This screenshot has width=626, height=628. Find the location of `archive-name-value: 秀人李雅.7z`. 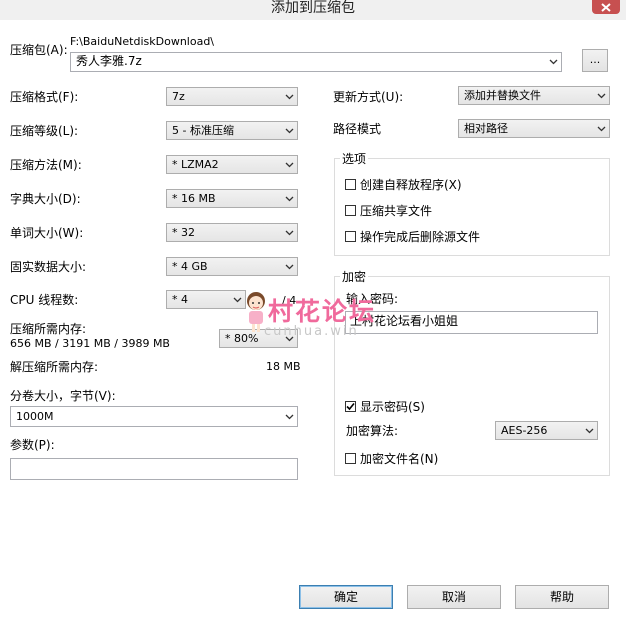

archive-name-value: 秀人李雅.7z is located at coordinates (109, 61).